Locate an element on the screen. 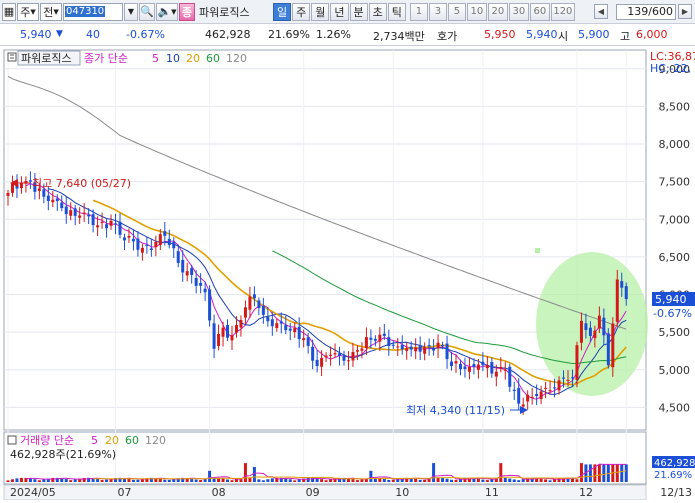 The width and height of the screenshot is (695, 503). volume-ratio-tag: 21.69% is located at coordinates (673, 475).